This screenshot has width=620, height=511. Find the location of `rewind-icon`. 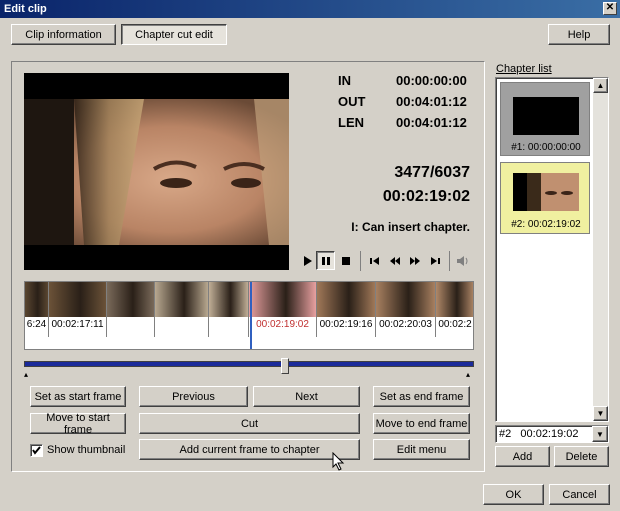

rewind-icon is located at coordinates (395, 261).